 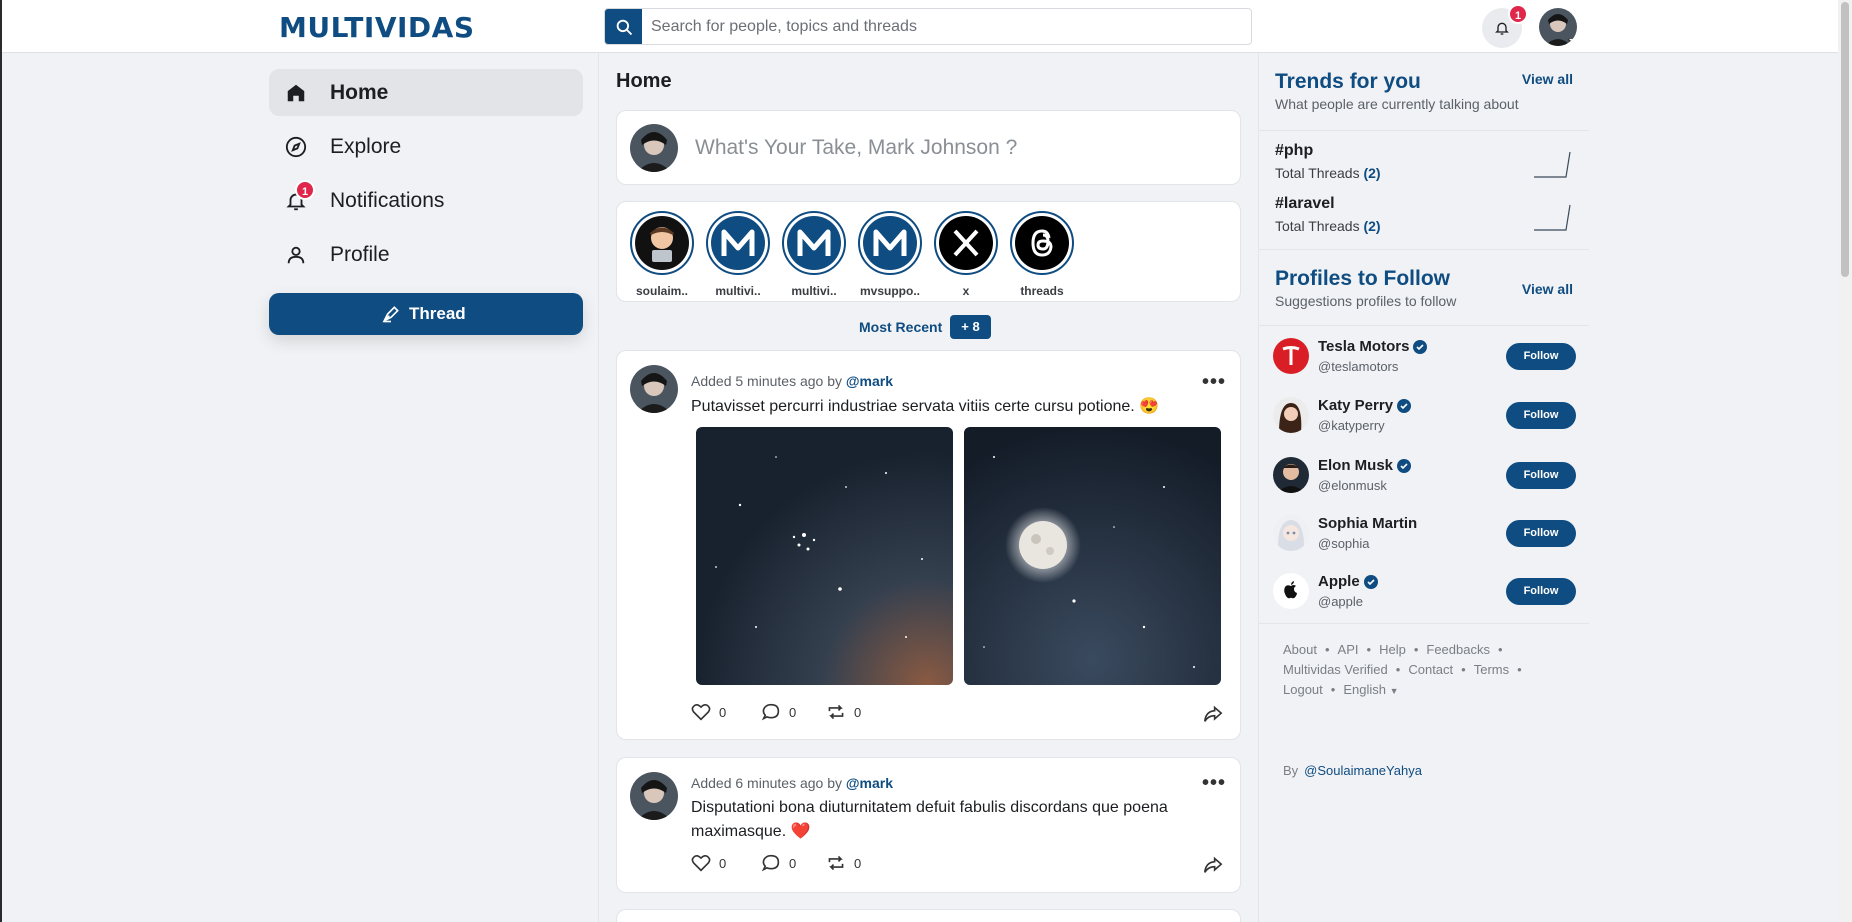 I want to click on nav-item-home: Home, so click(x=426, y=92).